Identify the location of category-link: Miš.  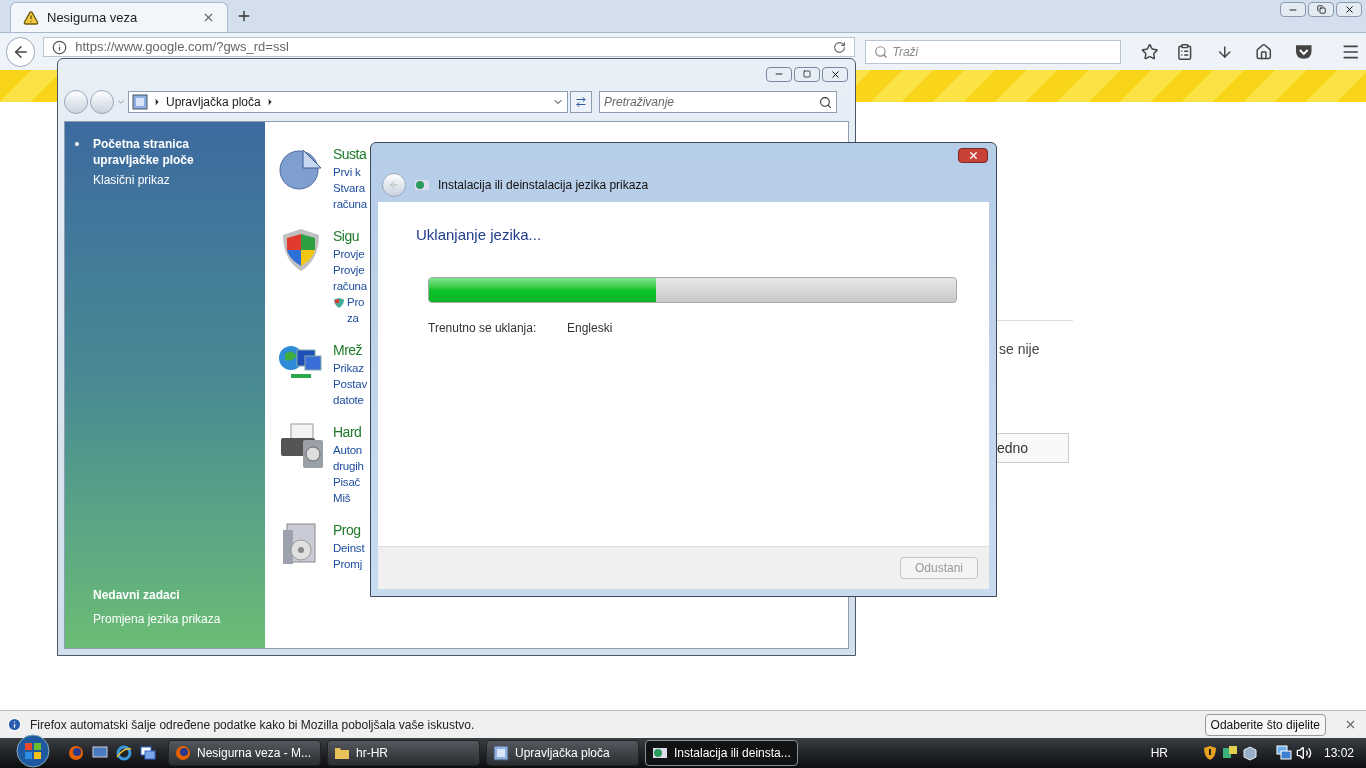
(348, 498).